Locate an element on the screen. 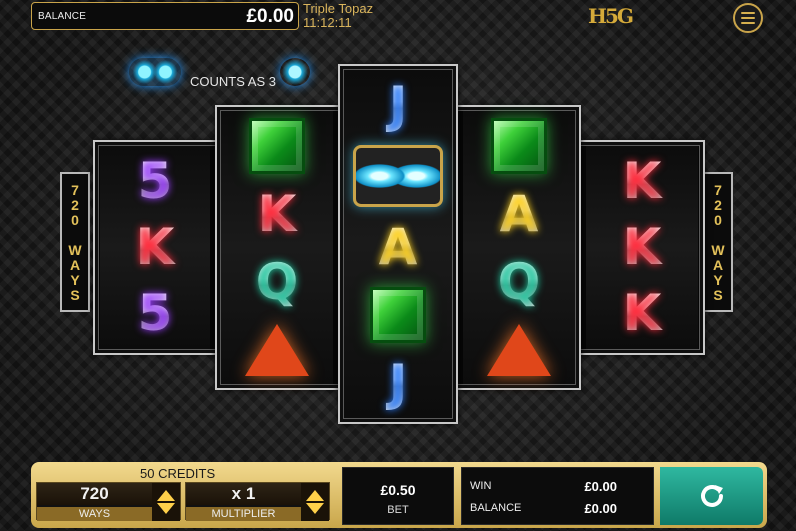  topaz-symbol is located at coordinates (398, 176).